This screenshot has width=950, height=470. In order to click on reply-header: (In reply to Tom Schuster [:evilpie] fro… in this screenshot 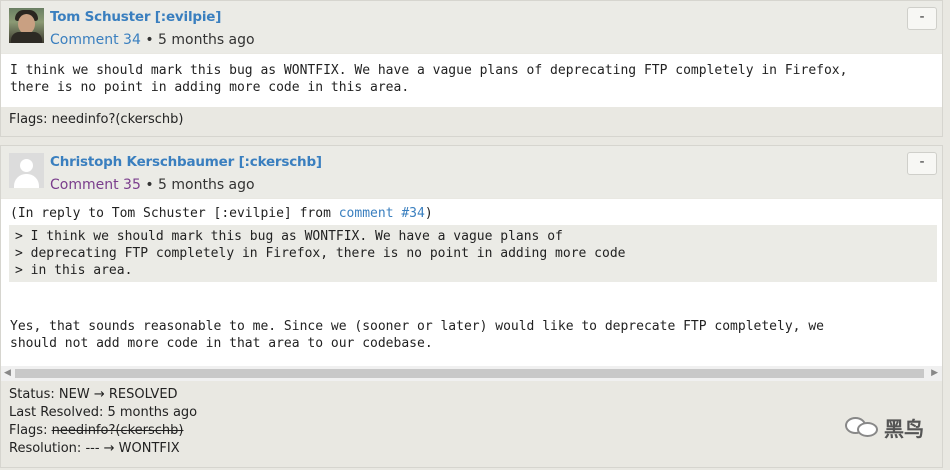, I will do `click(221, 213)`.